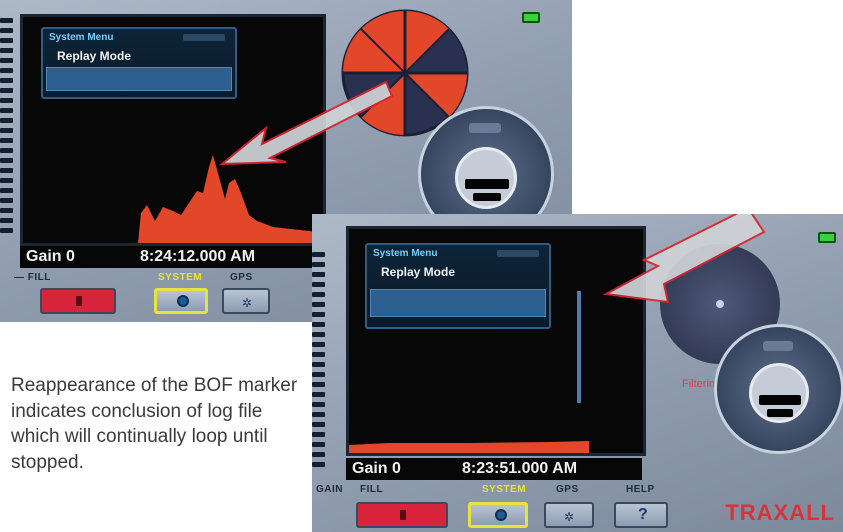 The width and height of the screenshot is (843, 532). What do you see at coordinates (520, 468) in the screenshot?
I see `time-readout: 8:23:51.000 AM` at bounding box center [520, 468].